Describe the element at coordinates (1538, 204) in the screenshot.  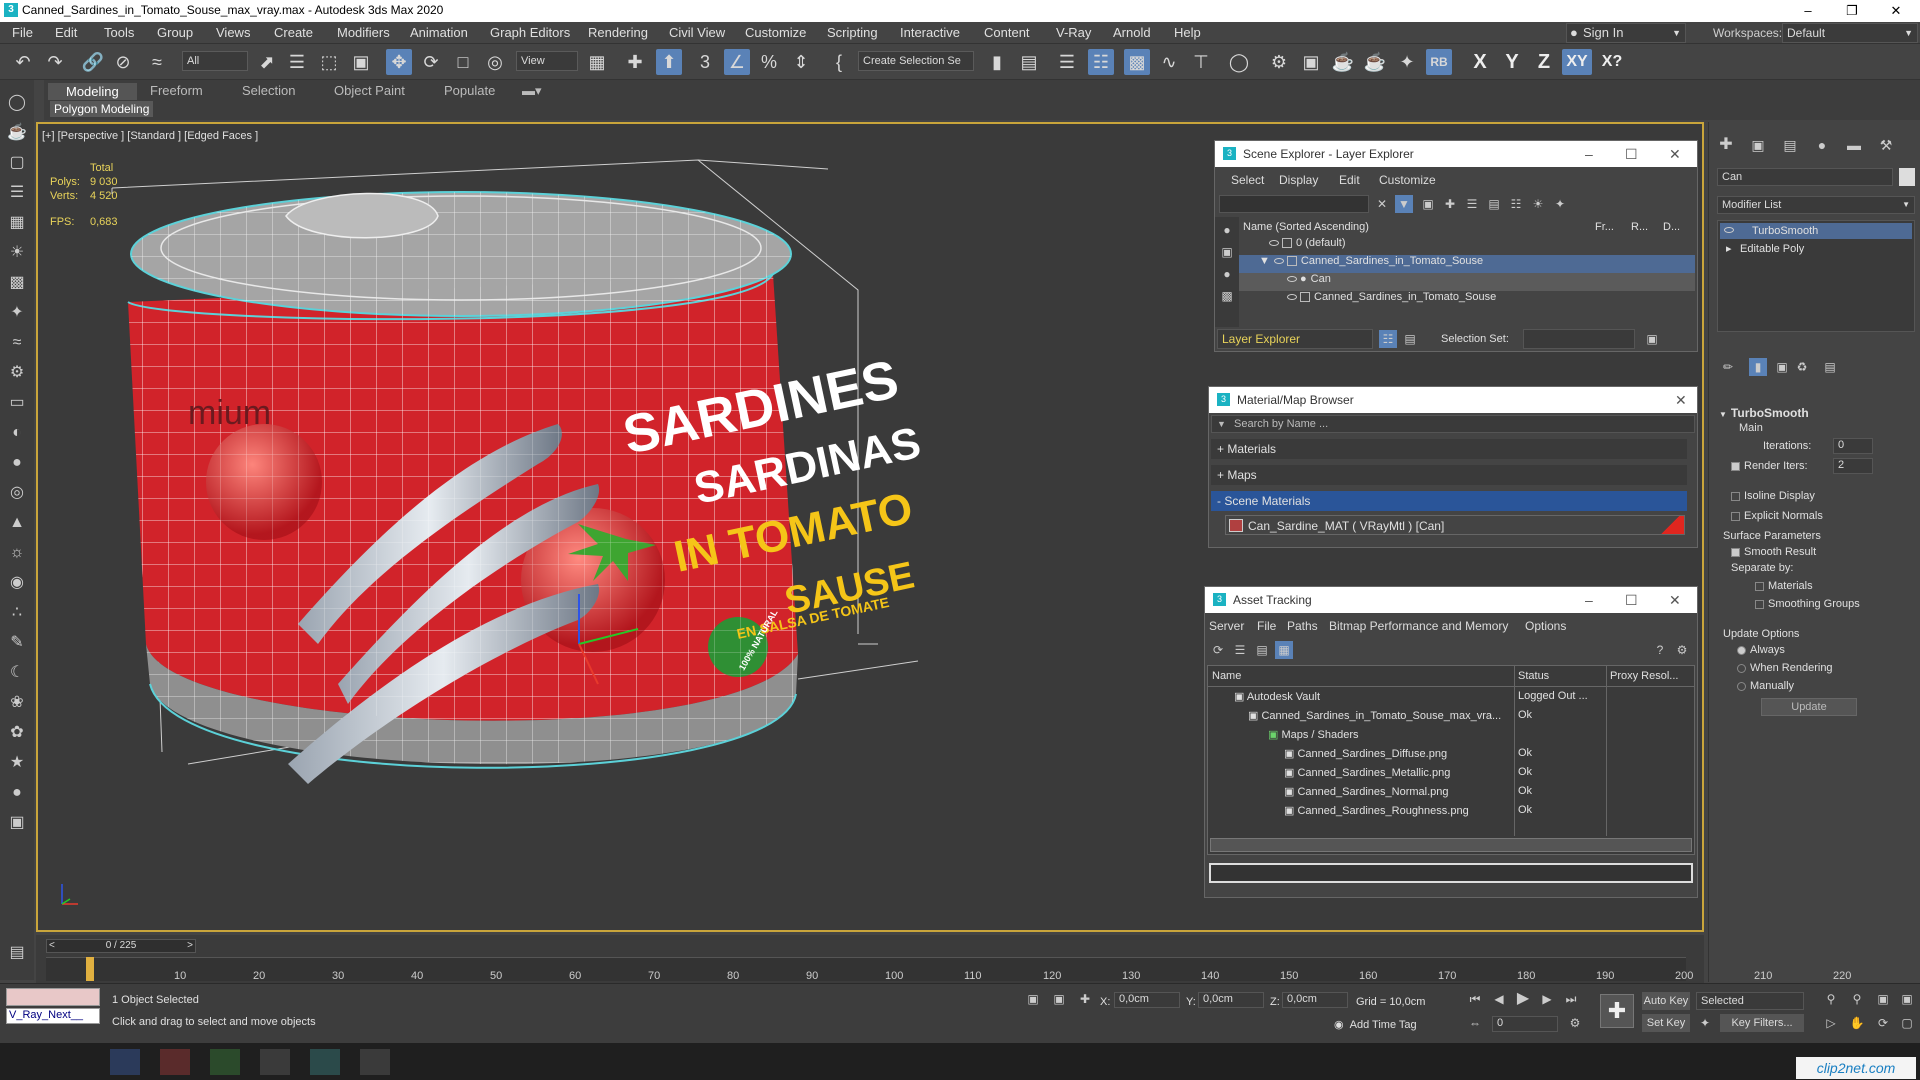
I see `light-filter-icon: ☀` at that location.